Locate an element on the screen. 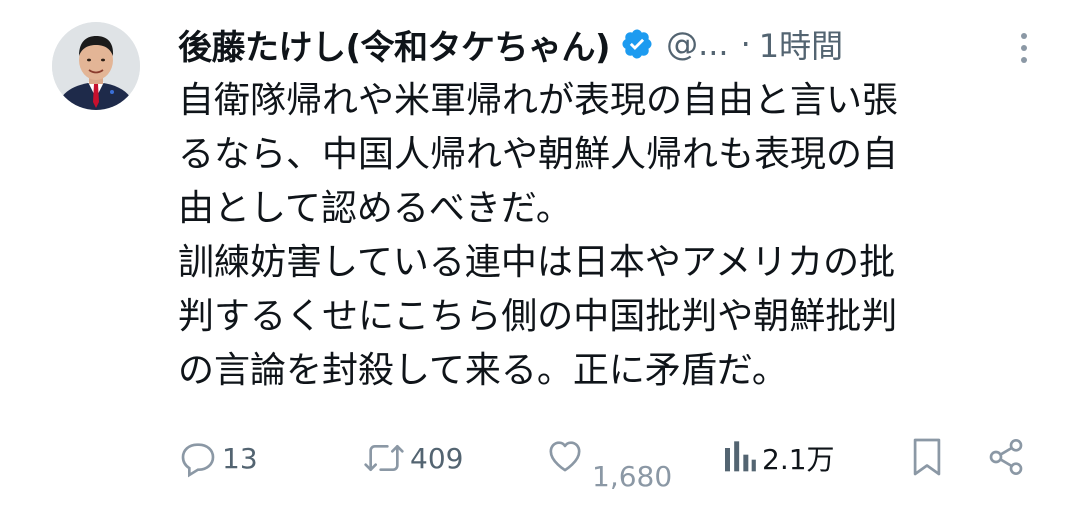  share-button is located at coordinates (1006, 457).